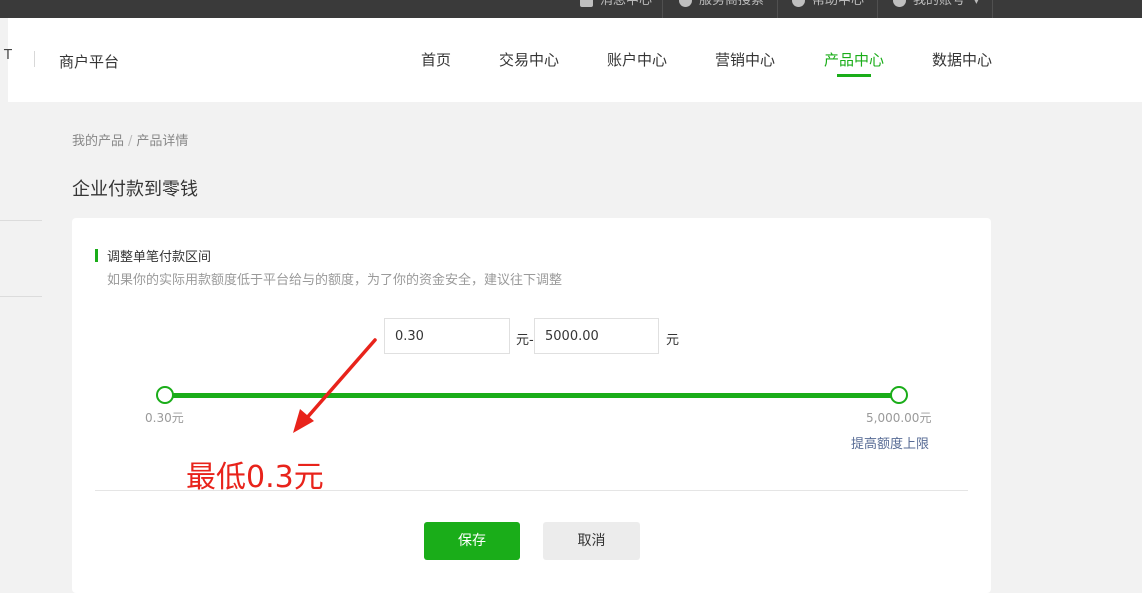  I want to click on annotation-text: 最低0.3元, so click(255, 477).